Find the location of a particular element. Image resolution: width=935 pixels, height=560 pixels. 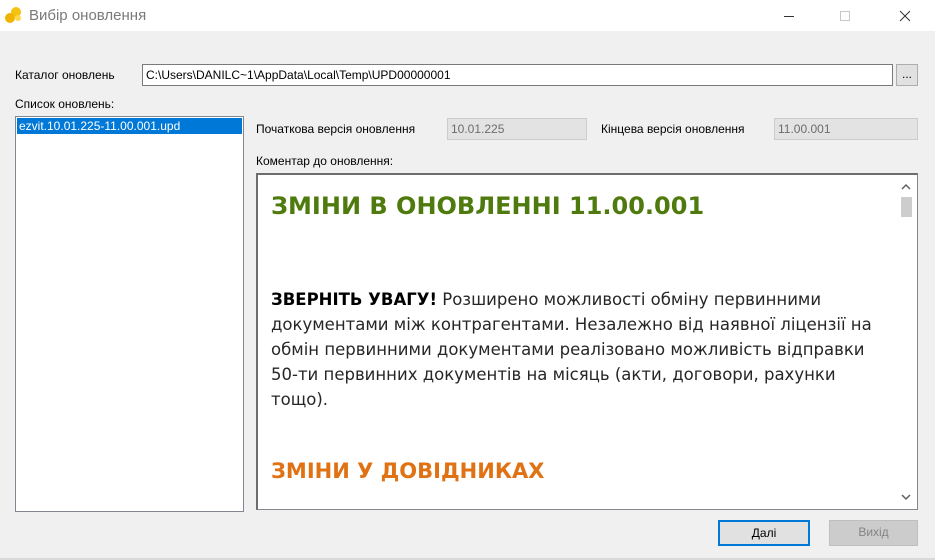

scroll-thumb is located at coordinates (906, 207).